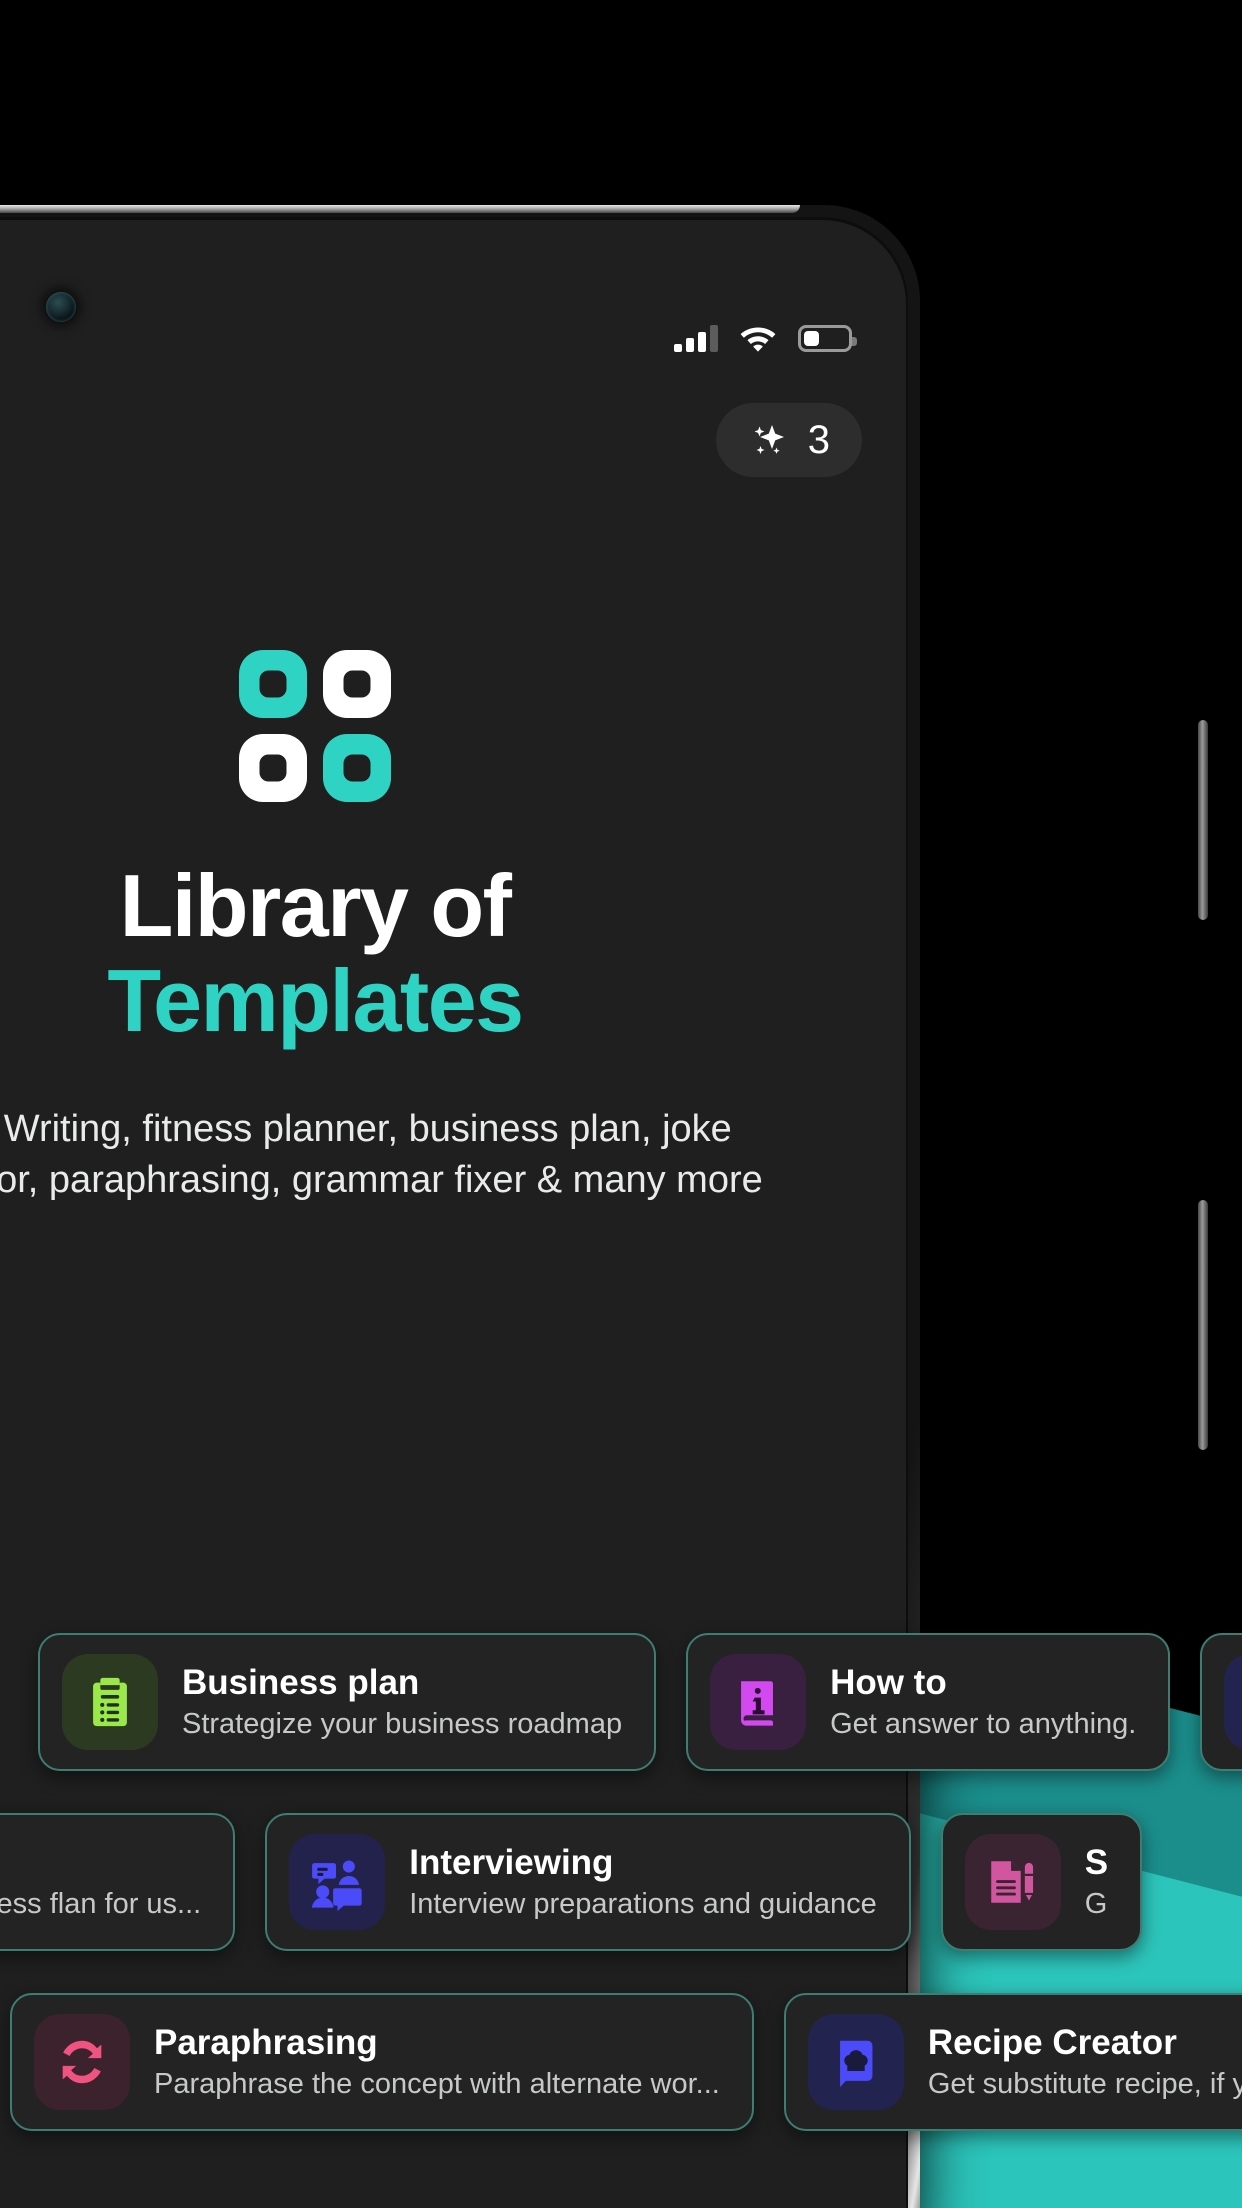 Image resolution: width=1242 pixels, height=2208 pixels. I want to click on app-top-bar: tory 3, so click(453, 440).